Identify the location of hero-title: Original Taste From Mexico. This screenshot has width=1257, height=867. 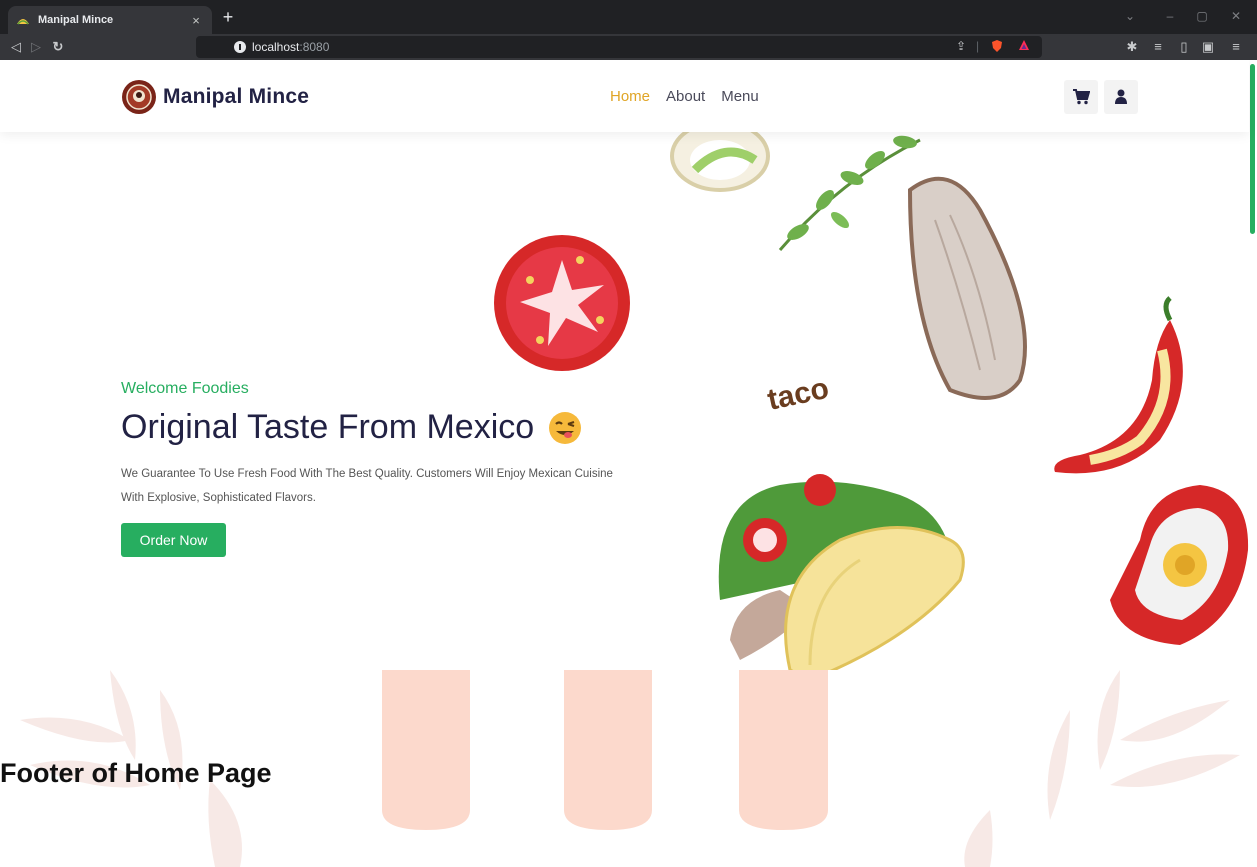
(351, 427).